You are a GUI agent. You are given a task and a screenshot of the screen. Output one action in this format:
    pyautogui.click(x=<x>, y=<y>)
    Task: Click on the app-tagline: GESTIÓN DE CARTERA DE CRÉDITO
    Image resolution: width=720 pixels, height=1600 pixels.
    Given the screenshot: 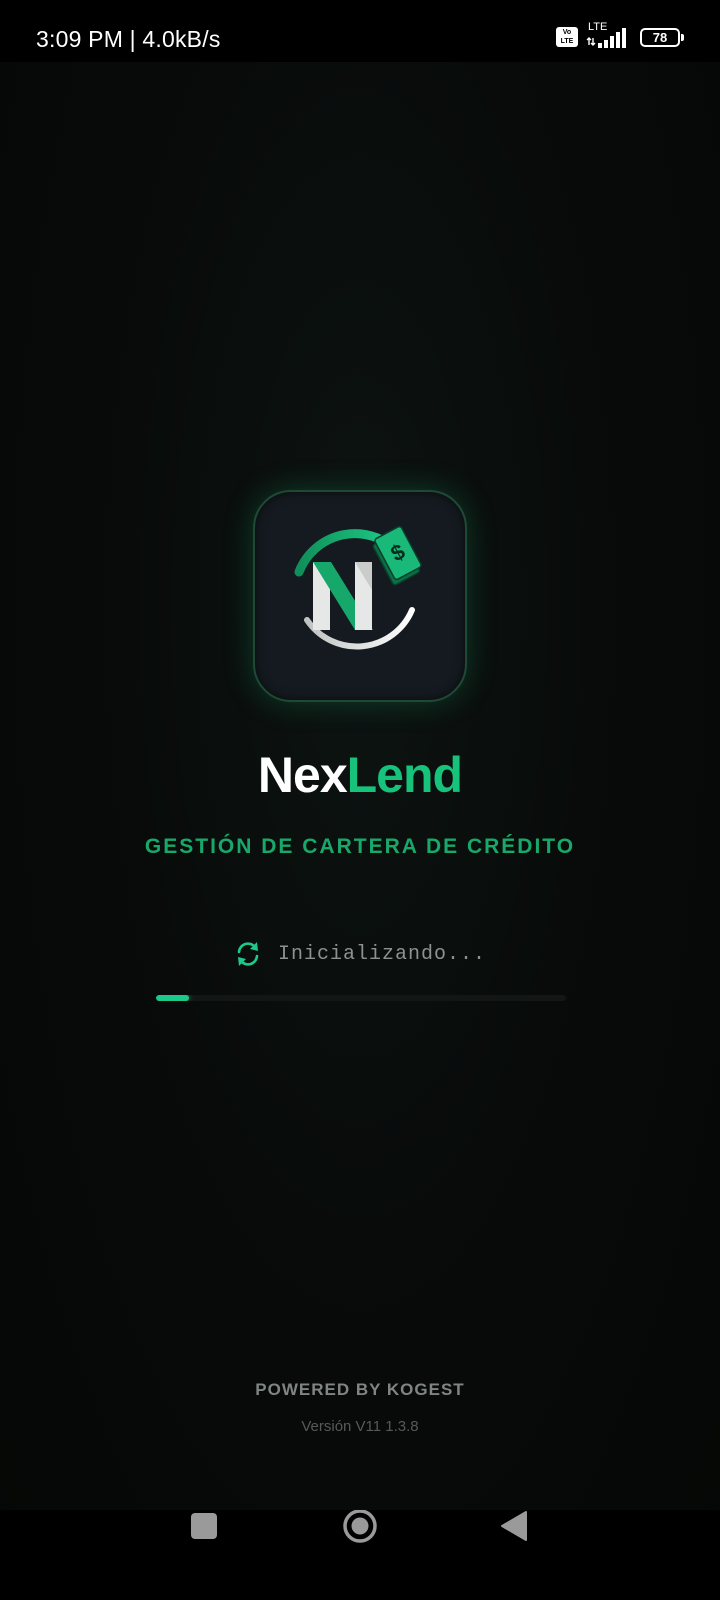 What is the action you would take?
    pyautogui.click(x=360, y=846)
    